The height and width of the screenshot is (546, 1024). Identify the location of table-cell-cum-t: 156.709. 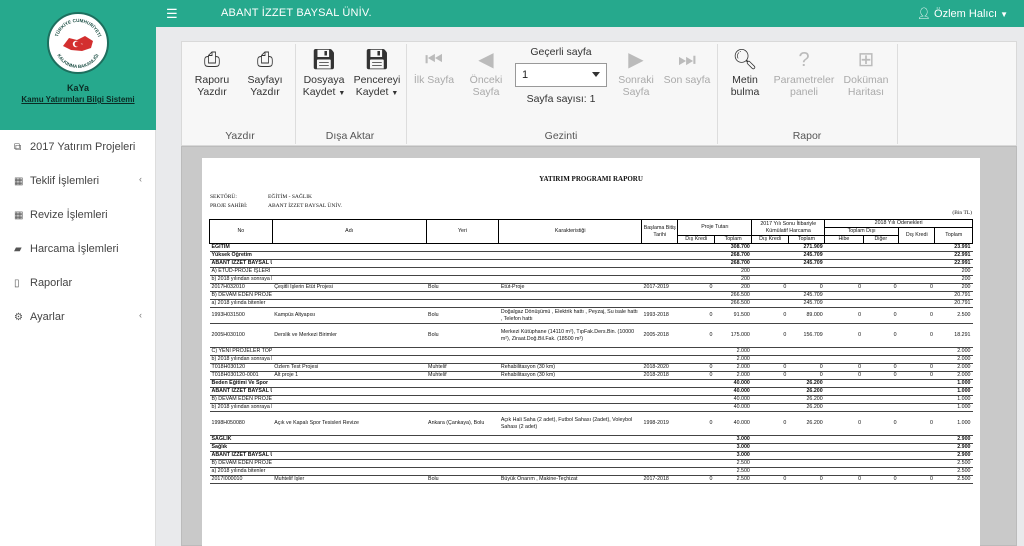
(806, 335).